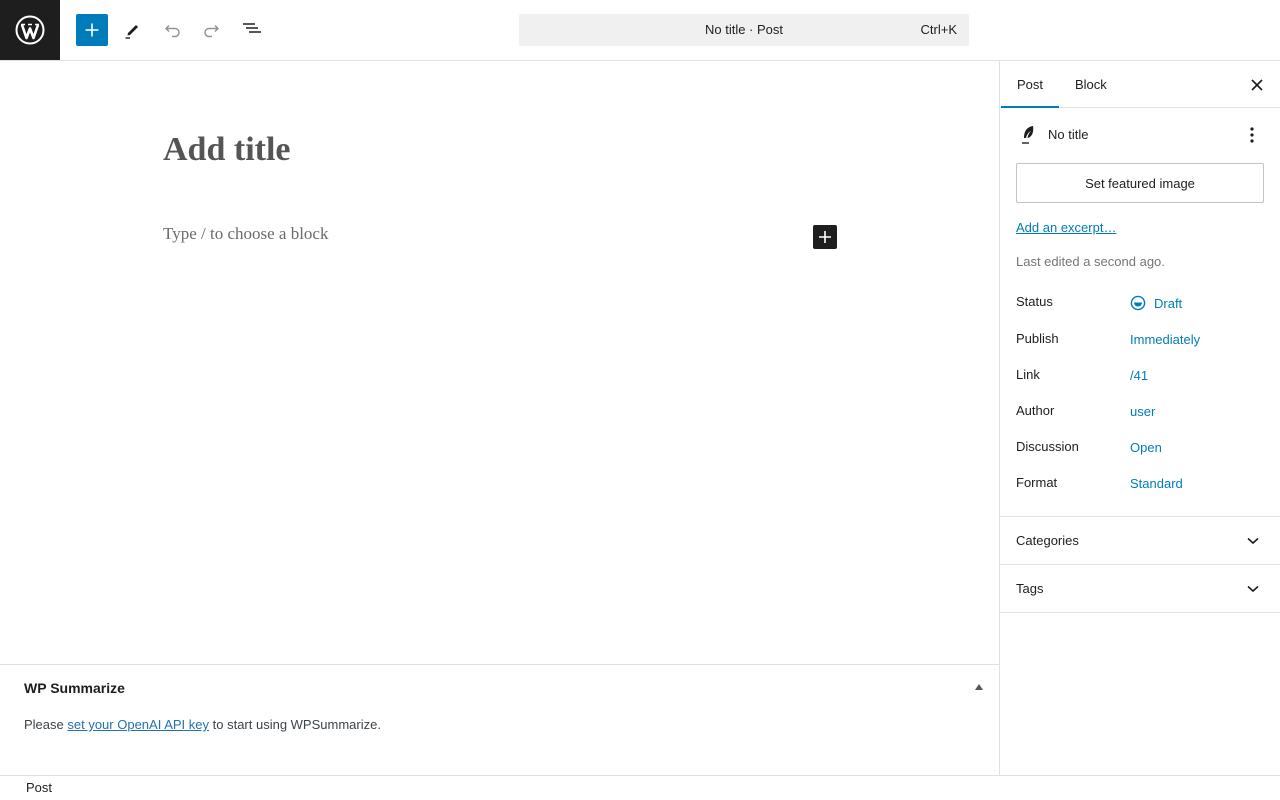  I want to click on meta-row-discussion: Discussion Open, so click(1140, 451).